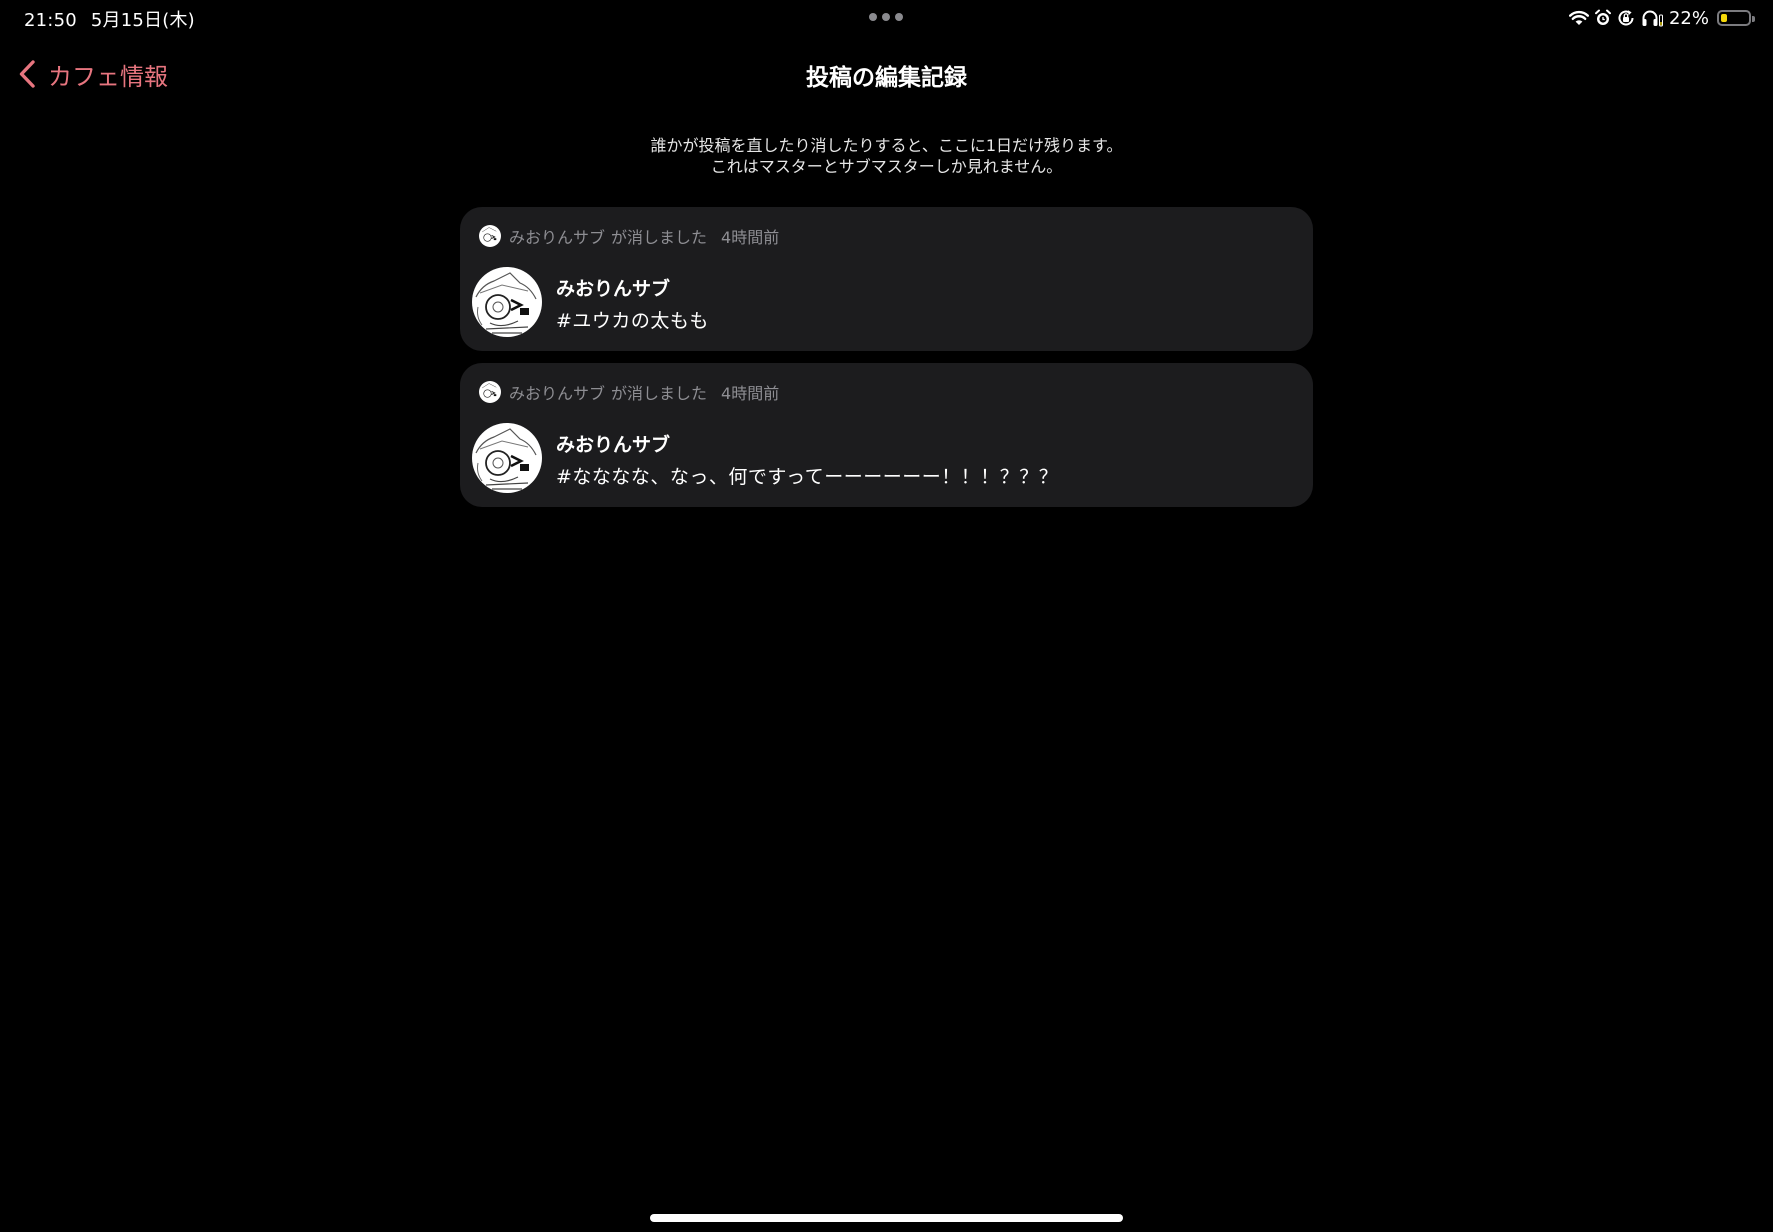  What do you see at coordinates (886, 166) in the screenshot?
I see `description-line-2: これはマスターとサブマスターしか見れません。` at bounding box center [886, 166].